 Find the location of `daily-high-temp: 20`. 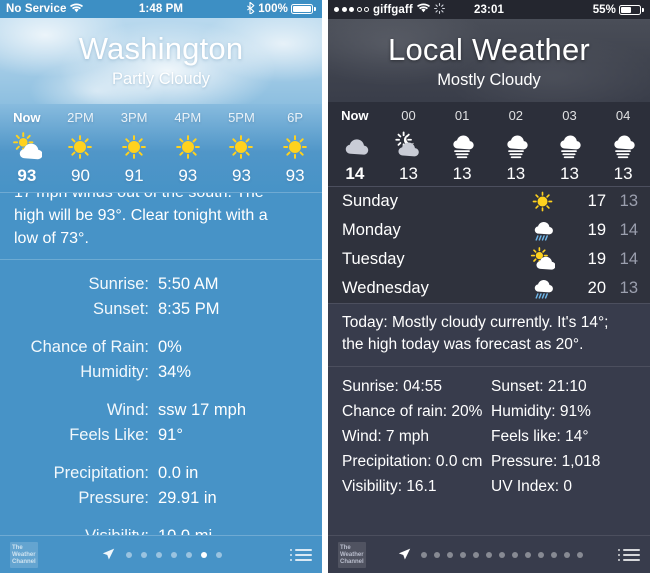

daily-high-temp: 20 is located at coordinates (596, 288).